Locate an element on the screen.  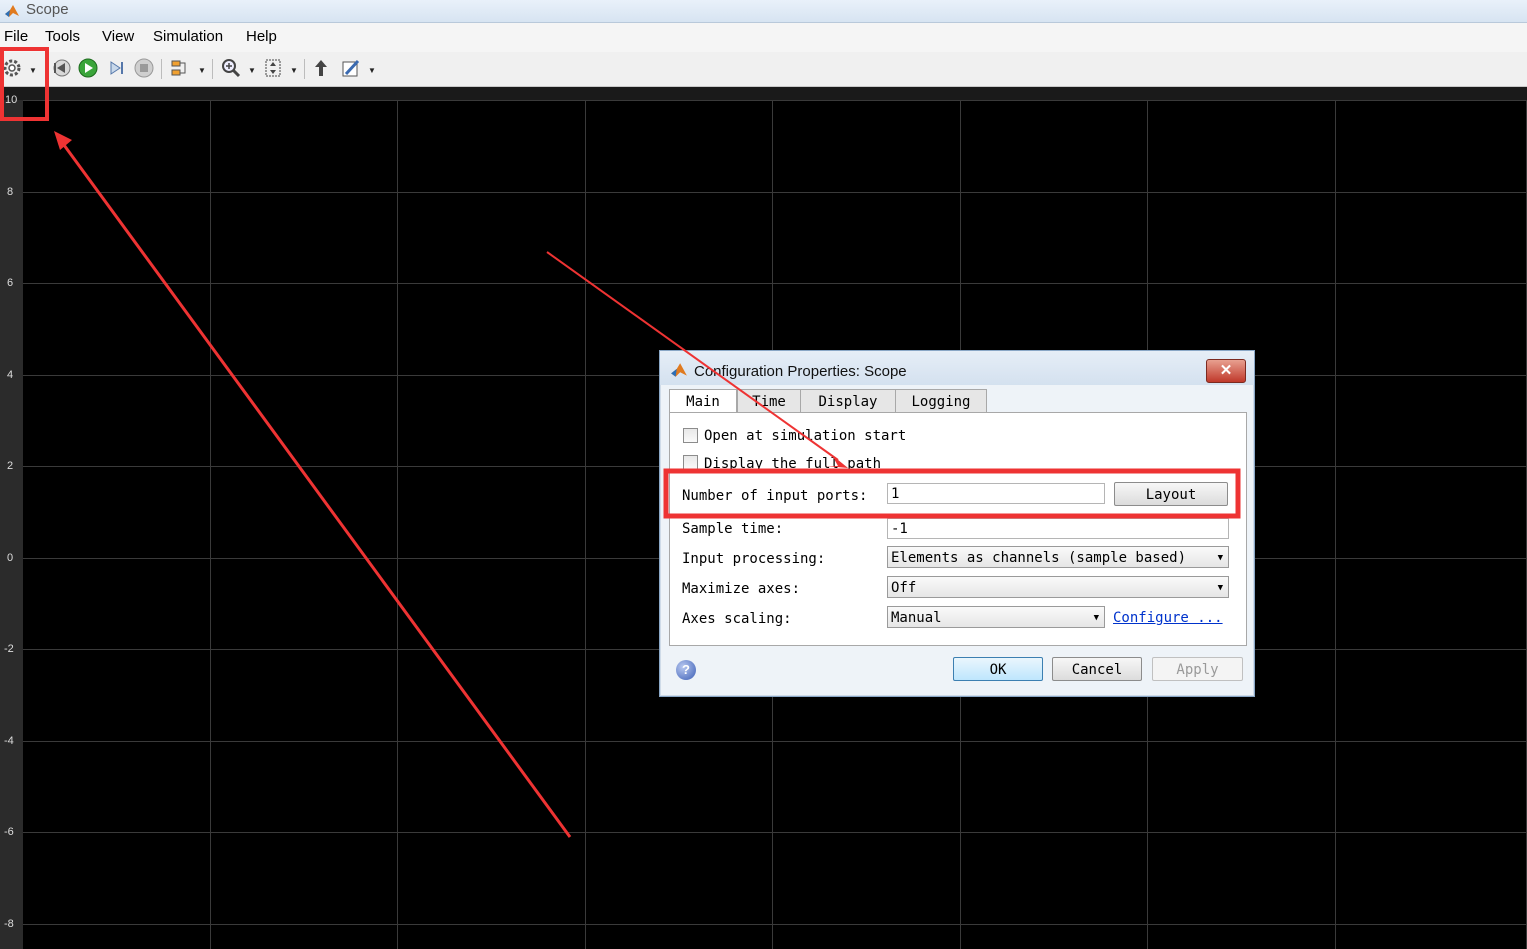
menu-file: File is located at coordinates (16, 36).